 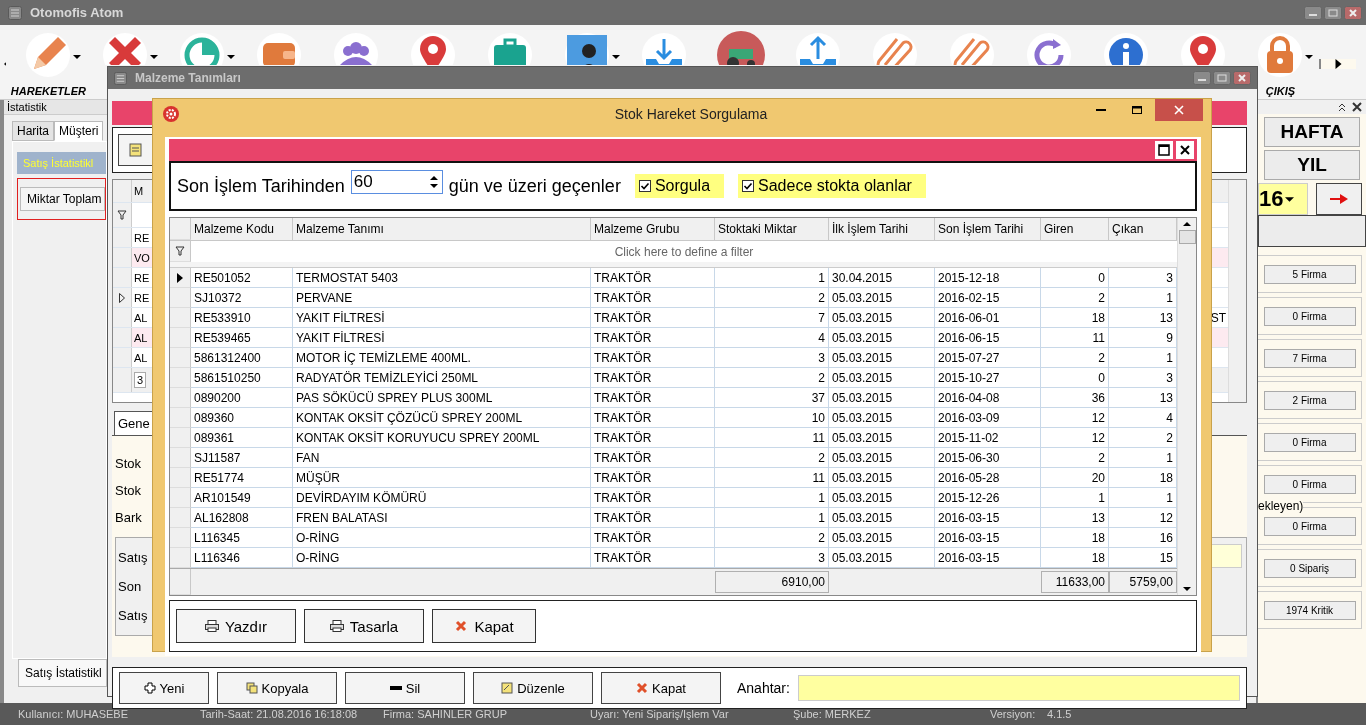 What do you see at coordinates (164, 688) in the screenshot?
I see `action-button: Yeni` at bounding box center [164, 688].